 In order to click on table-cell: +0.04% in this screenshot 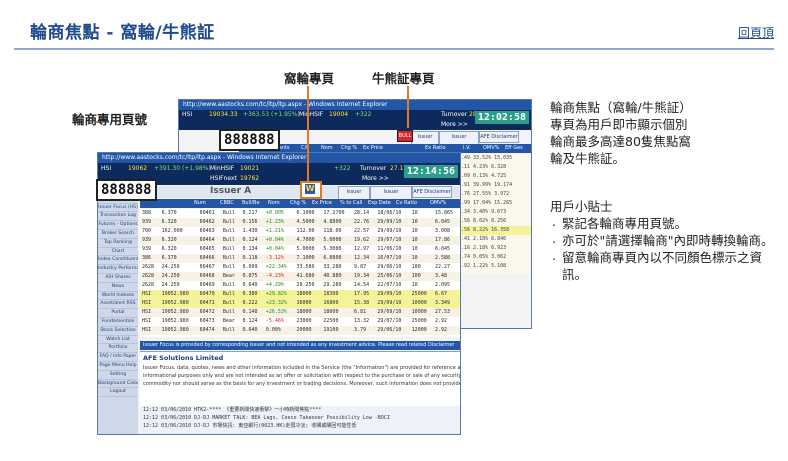, I will do `click(279, 240)`.